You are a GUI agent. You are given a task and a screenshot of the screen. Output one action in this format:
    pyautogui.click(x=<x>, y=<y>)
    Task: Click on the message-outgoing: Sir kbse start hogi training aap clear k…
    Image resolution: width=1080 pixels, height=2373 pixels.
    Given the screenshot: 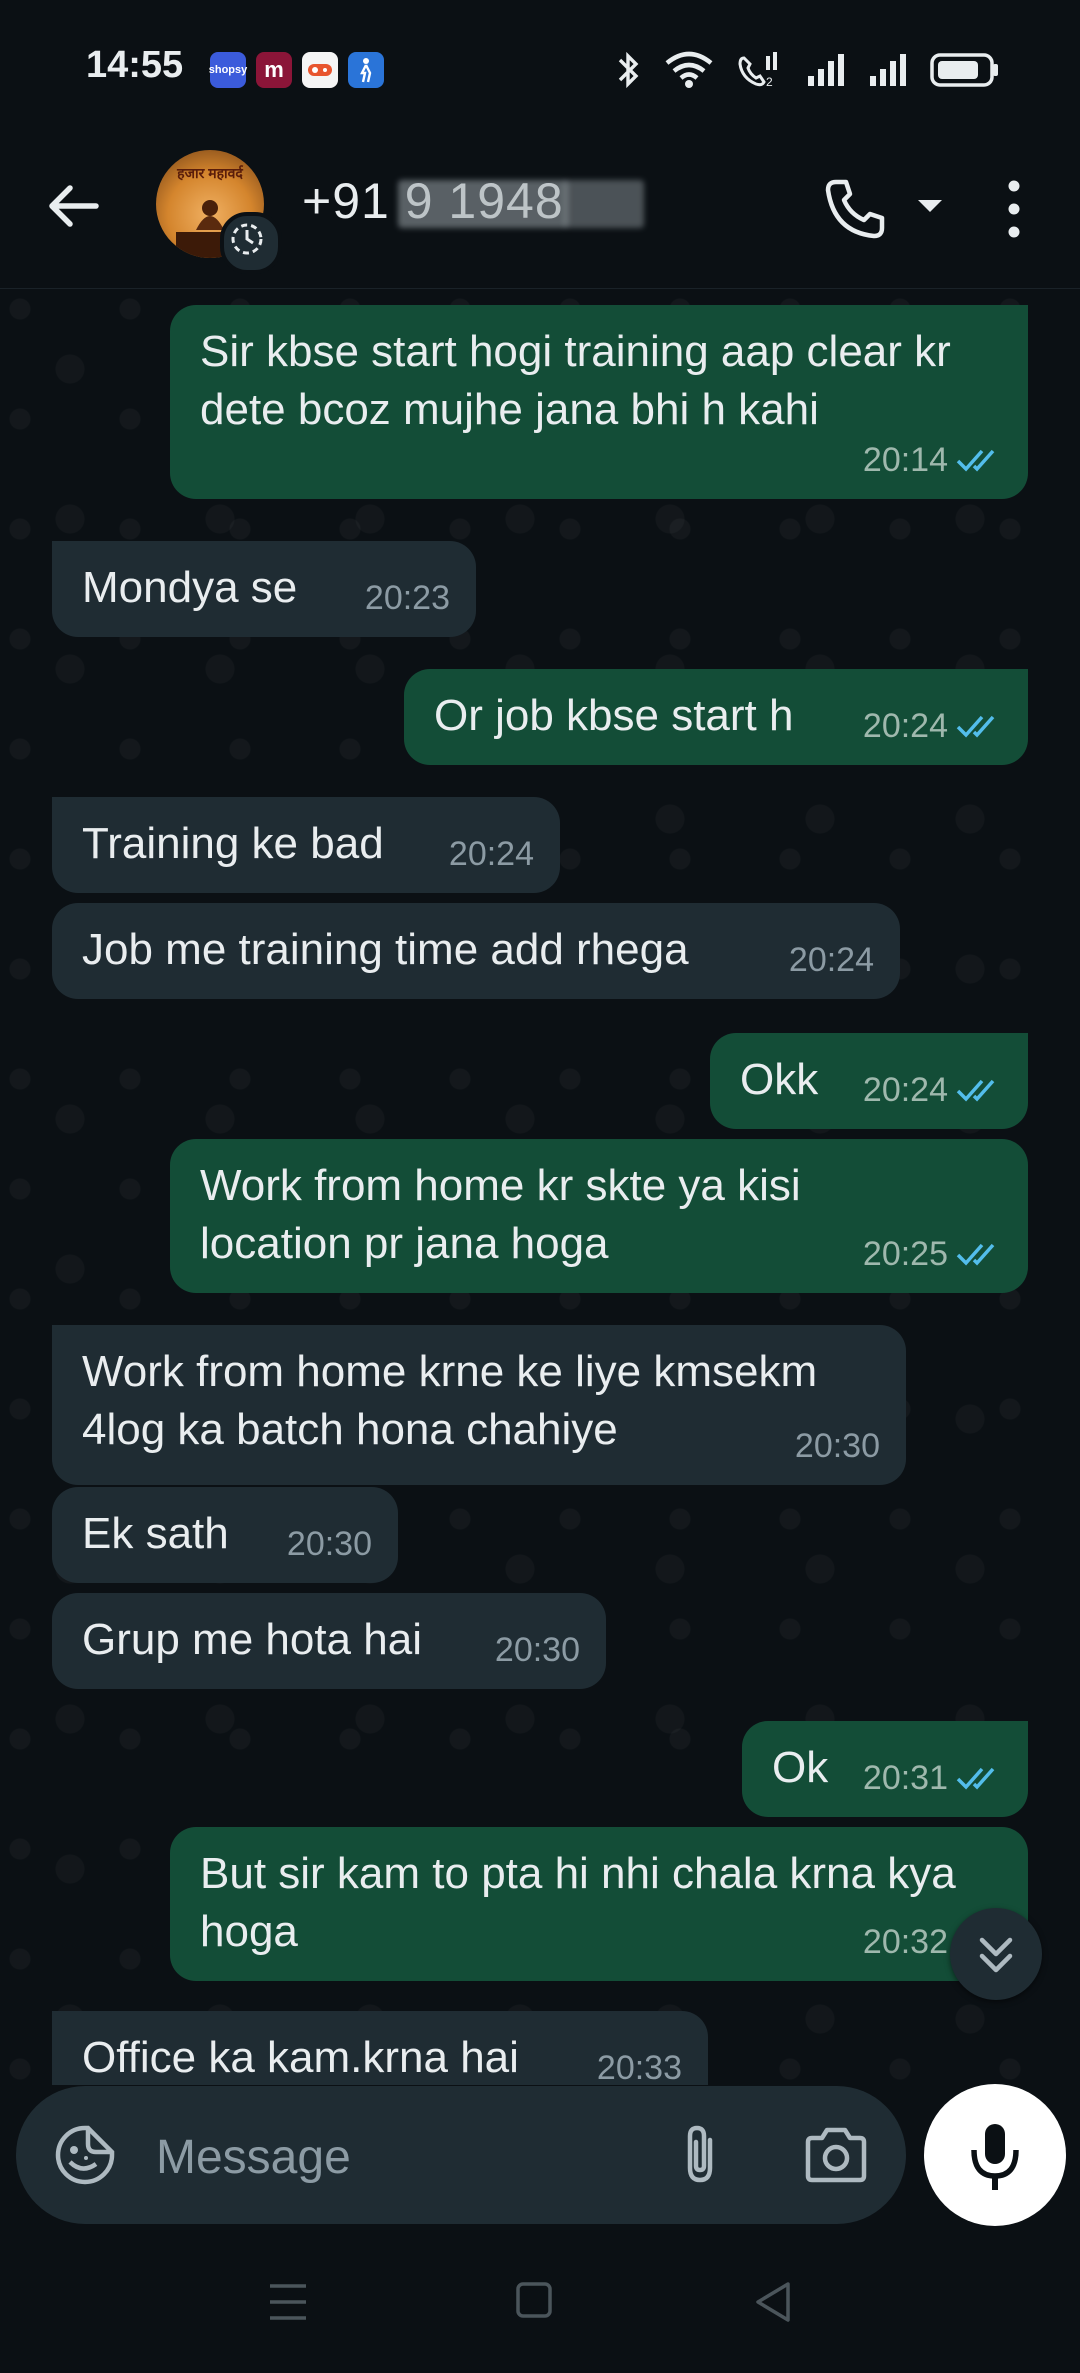 What is the action you would take?
    pyautogui.click(x=599, y=402)
    